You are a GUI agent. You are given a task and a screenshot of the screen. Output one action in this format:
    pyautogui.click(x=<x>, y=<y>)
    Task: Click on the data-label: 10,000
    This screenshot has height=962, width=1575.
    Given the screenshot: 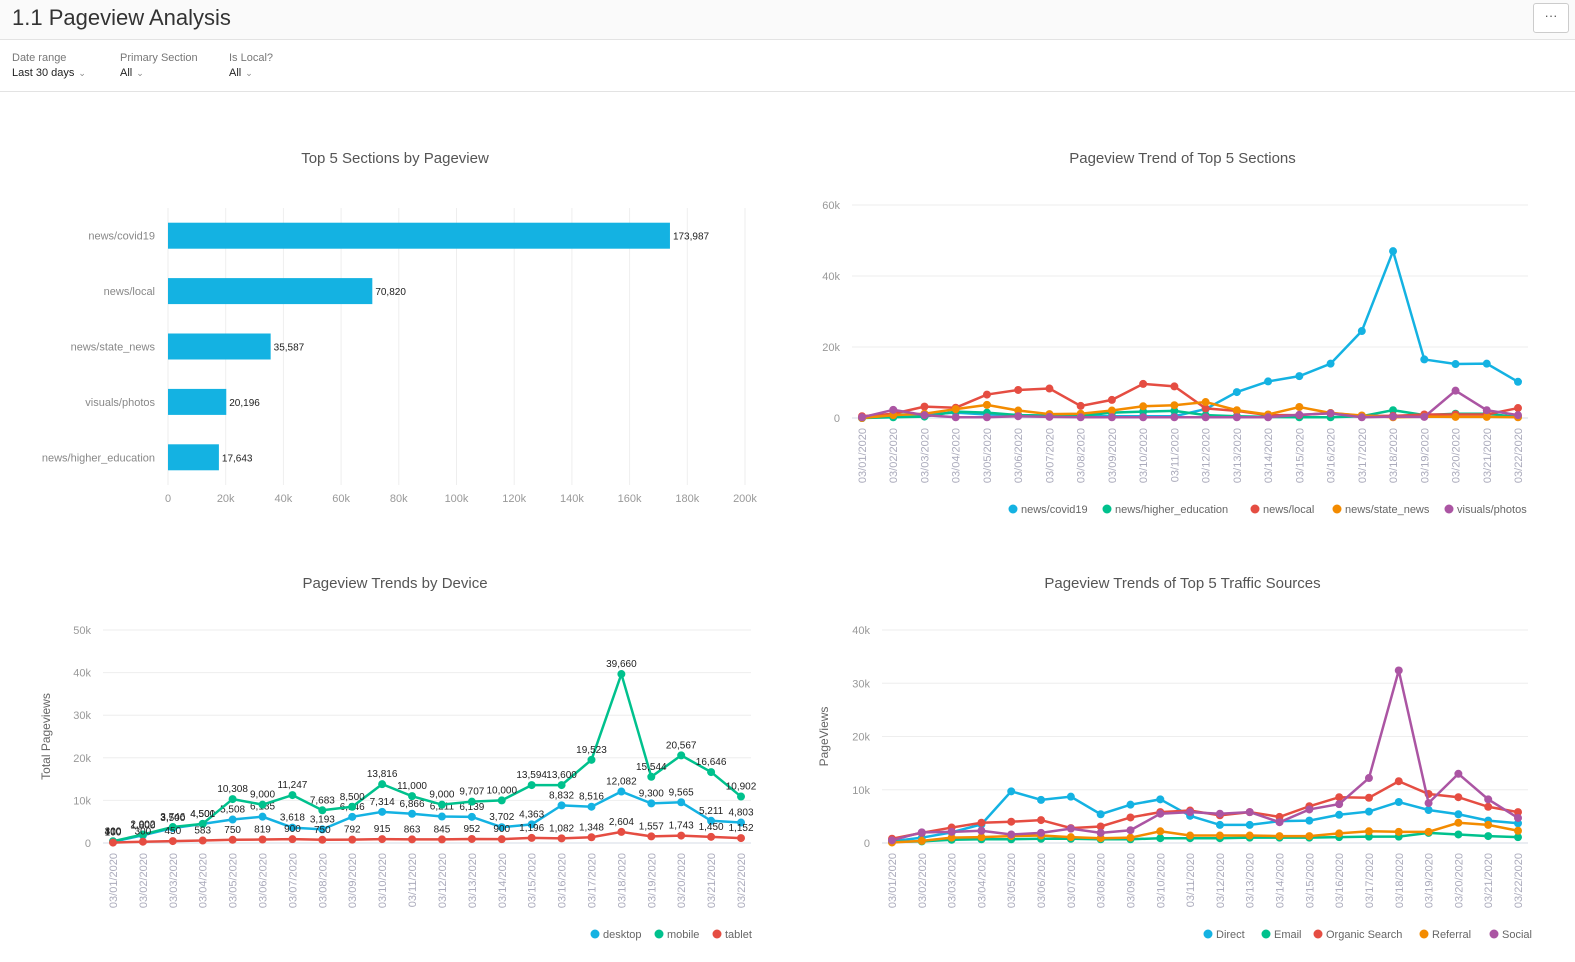 What is the action you would take?
    pyautogui.click(x=501, y=790)
    